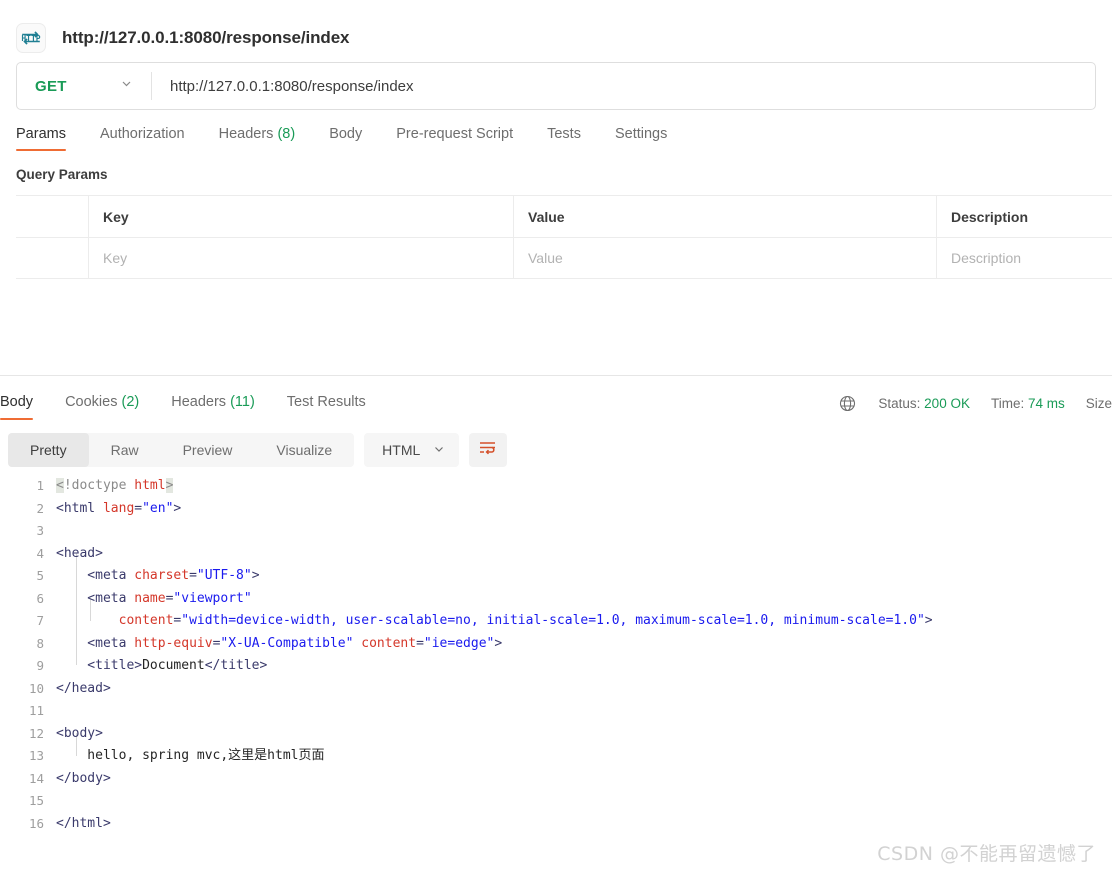  I want to click on line-number: 14, so click(36, 778).